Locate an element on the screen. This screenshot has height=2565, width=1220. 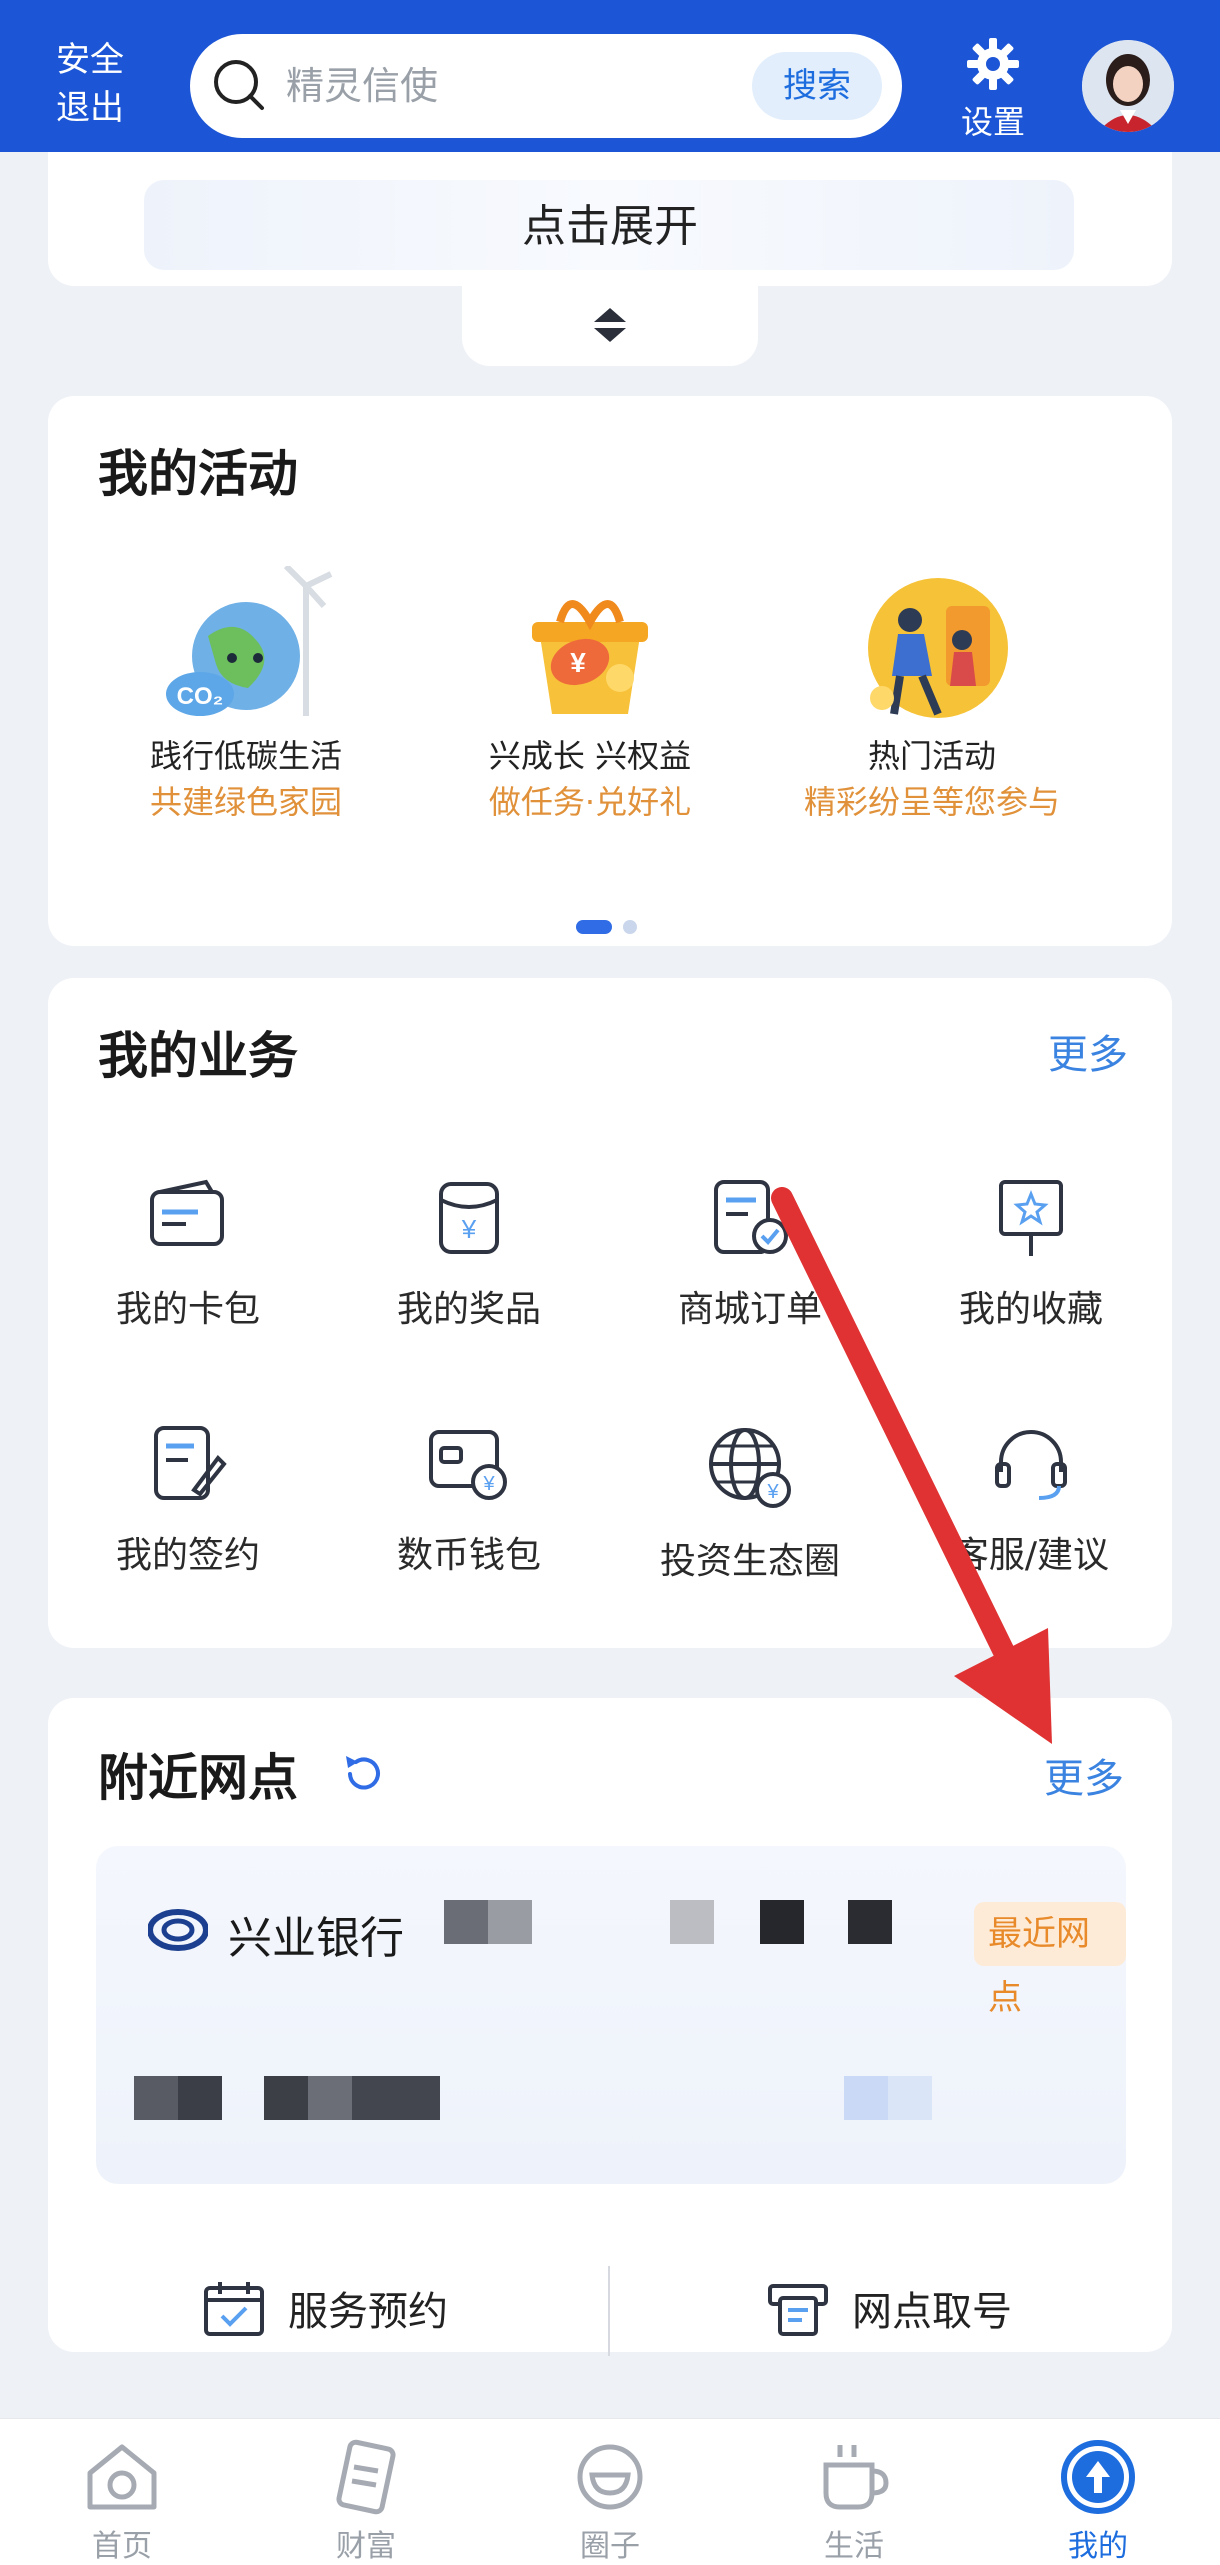
expand-card: 点击展开 is located at coordinates (610, 219).